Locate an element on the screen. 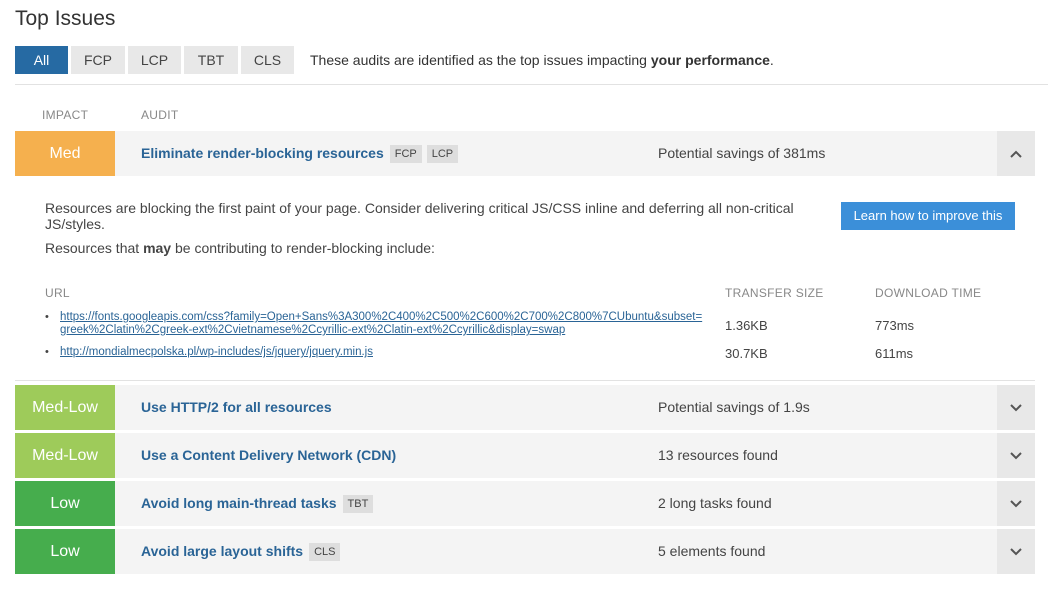 The width and height of the screenshot is (1048, 594). filter-lcp-button: LCP is located at coordinates (154, 60).